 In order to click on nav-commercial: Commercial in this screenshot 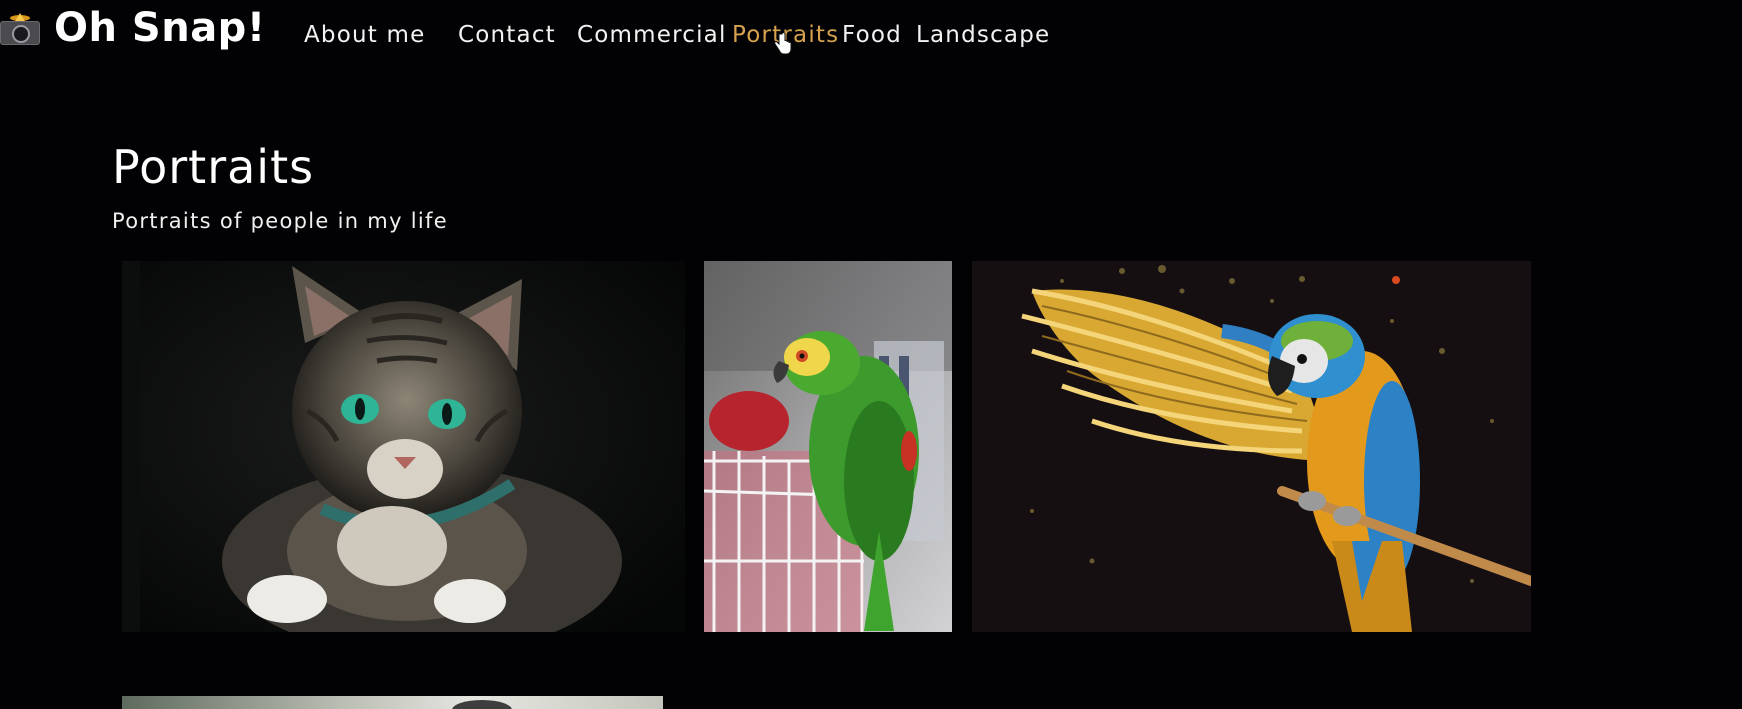, I will do `click(652, 35)`.